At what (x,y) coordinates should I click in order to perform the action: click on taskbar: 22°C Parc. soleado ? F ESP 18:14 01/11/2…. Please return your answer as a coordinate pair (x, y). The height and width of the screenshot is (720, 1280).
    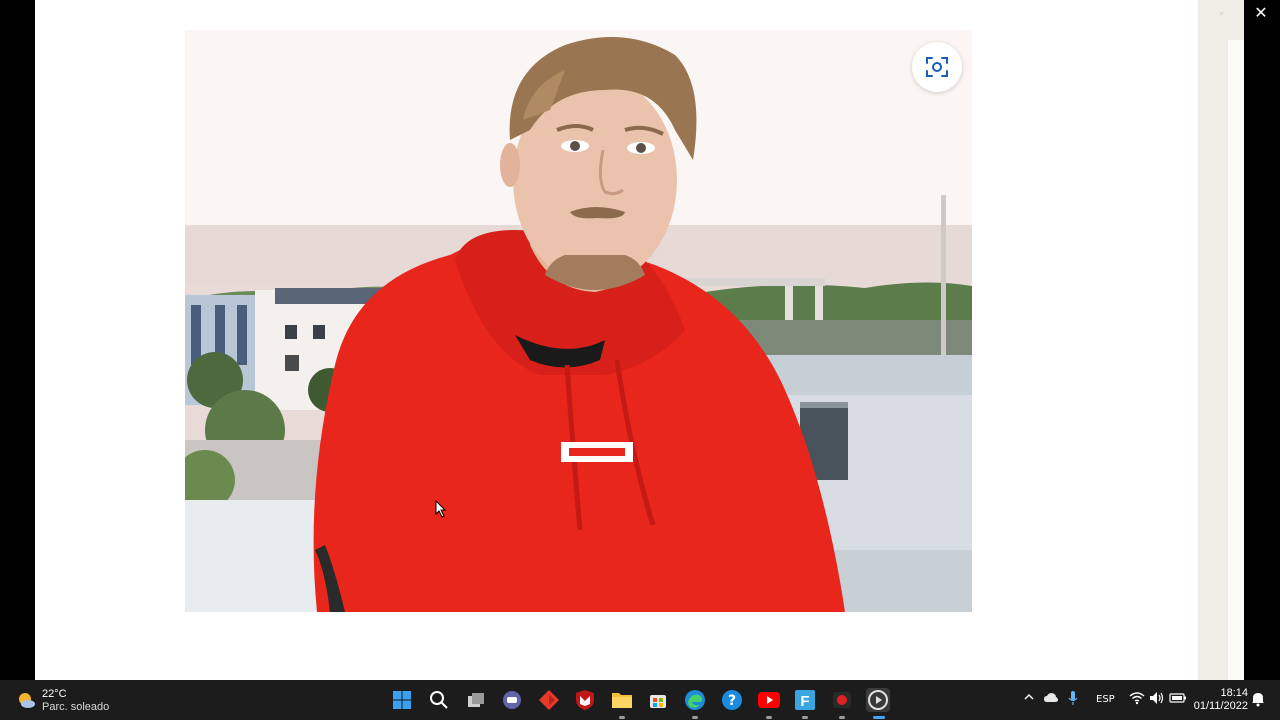
    Looking at the image, I should click on (640, 700).